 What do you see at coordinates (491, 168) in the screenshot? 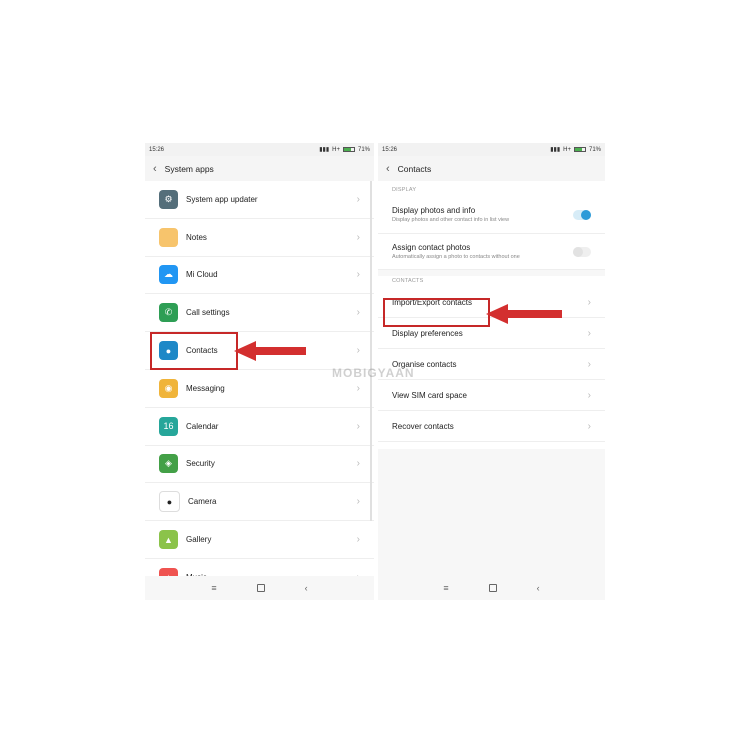
I see `app-header: ‹ Contacts` at bounding box center [491, 168].